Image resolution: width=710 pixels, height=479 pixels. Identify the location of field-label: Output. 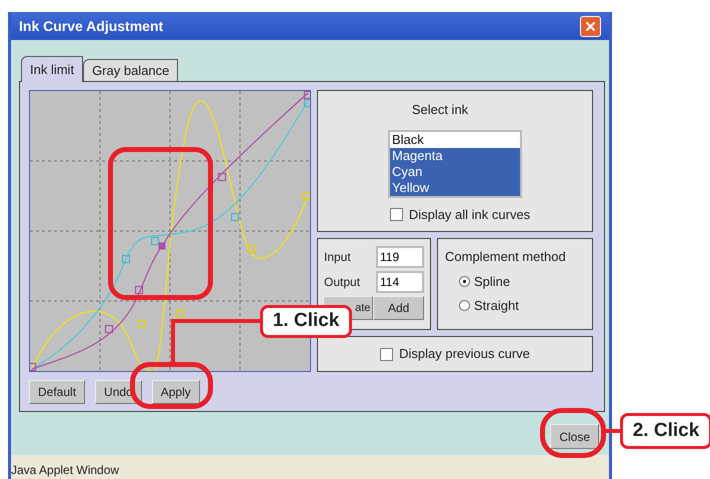
(342, 282).